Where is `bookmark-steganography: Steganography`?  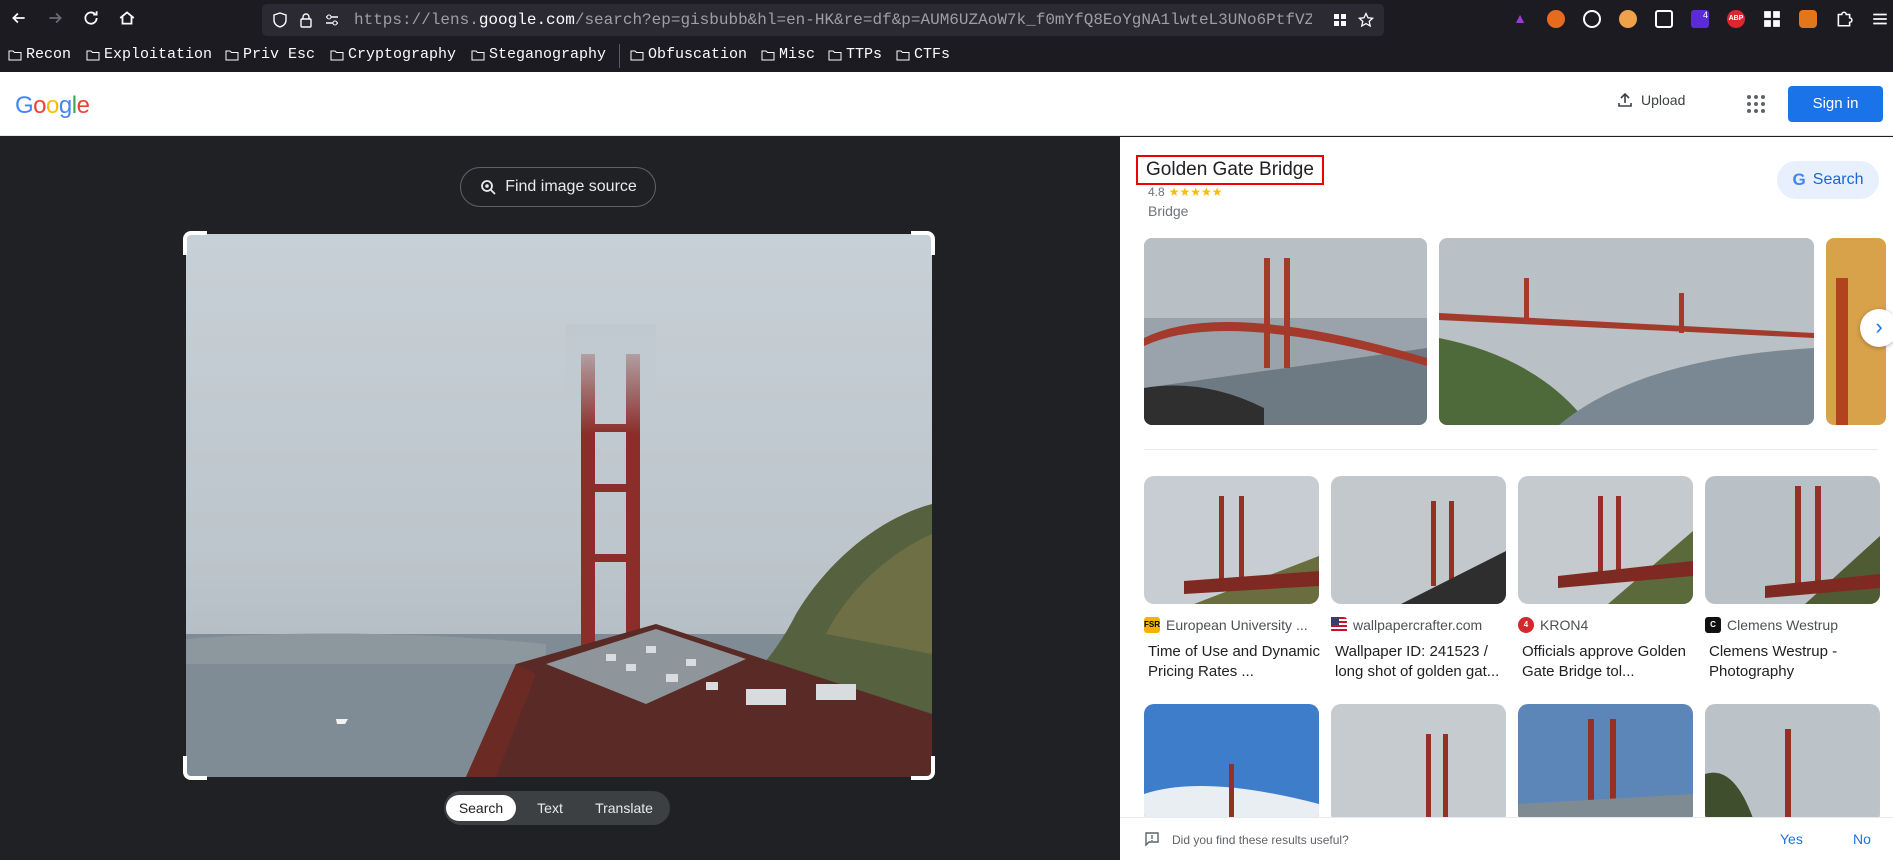 bookmark-steganography: Steganography is located at coordinates (538, 54).